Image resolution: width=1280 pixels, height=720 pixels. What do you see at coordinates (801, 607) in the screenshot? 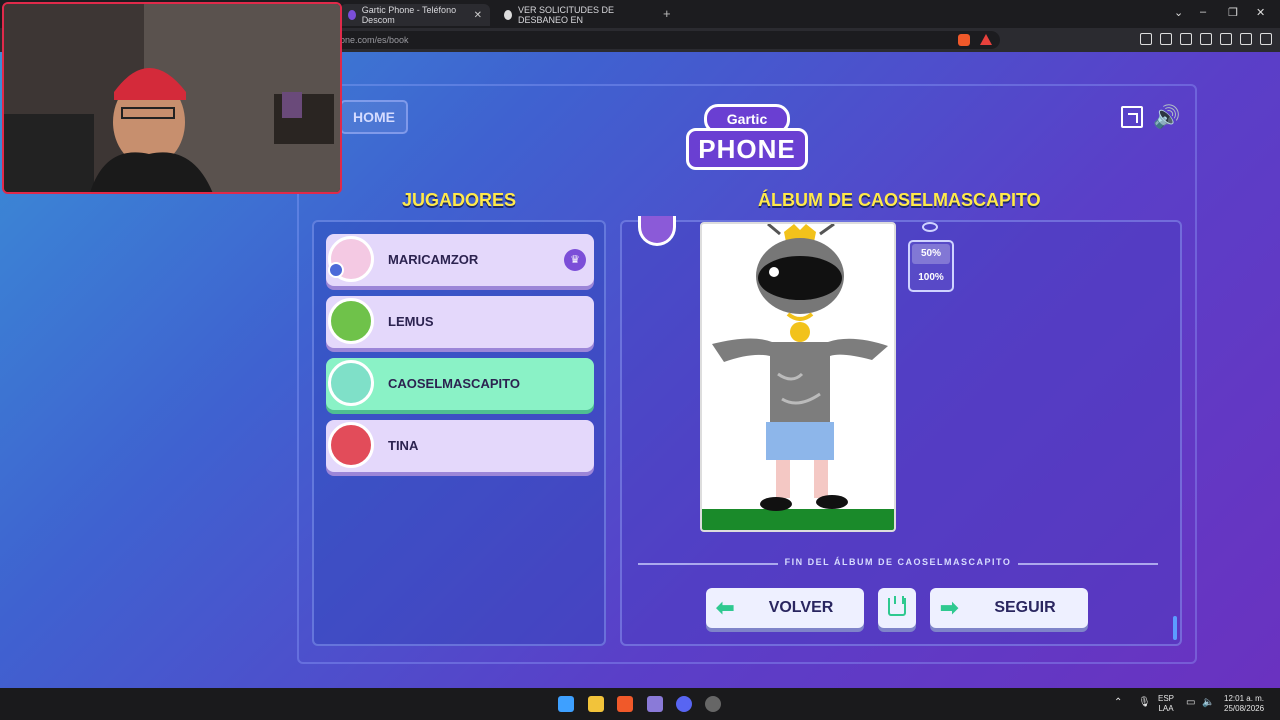
I see `back-label: VOLVER` at bounding box center [801, 607].